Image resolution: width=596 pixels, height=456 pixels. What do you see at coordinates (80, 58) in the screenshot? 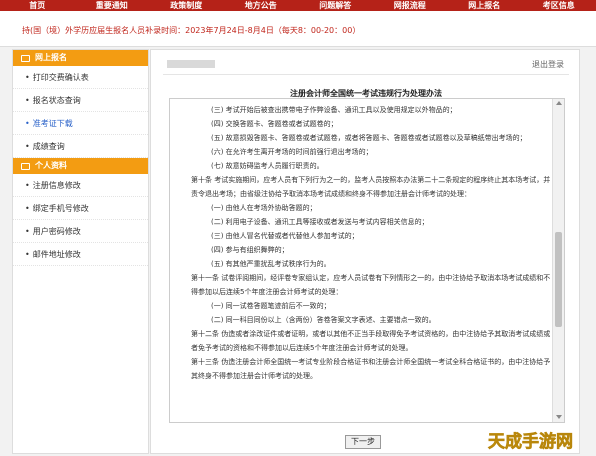
I see `sidebar-section-registration: 网上报名` at bounding box center [80, 58].